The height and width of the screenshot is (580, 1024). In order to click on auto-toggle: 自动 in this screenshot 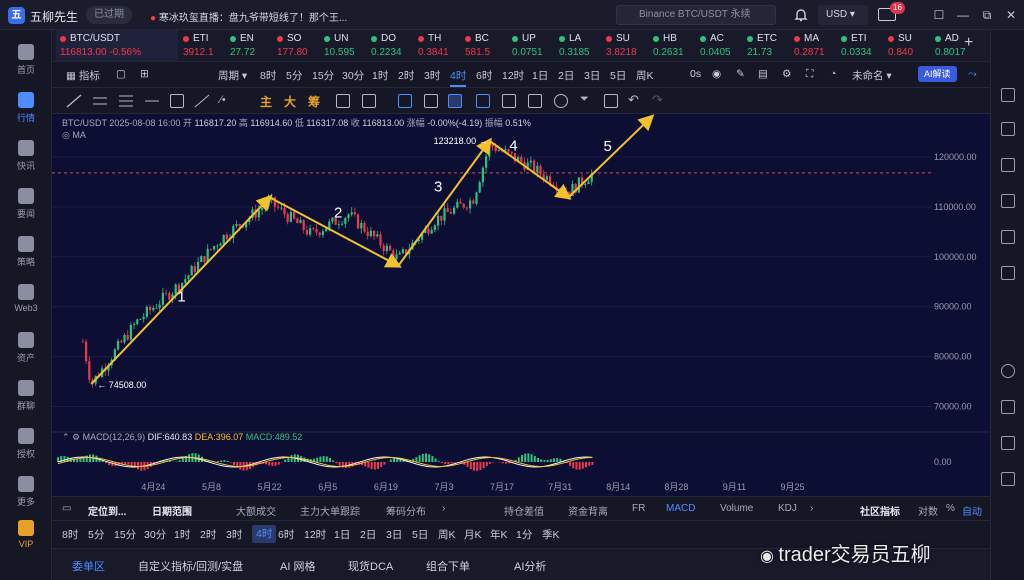, I will do `click(972, 510)`.